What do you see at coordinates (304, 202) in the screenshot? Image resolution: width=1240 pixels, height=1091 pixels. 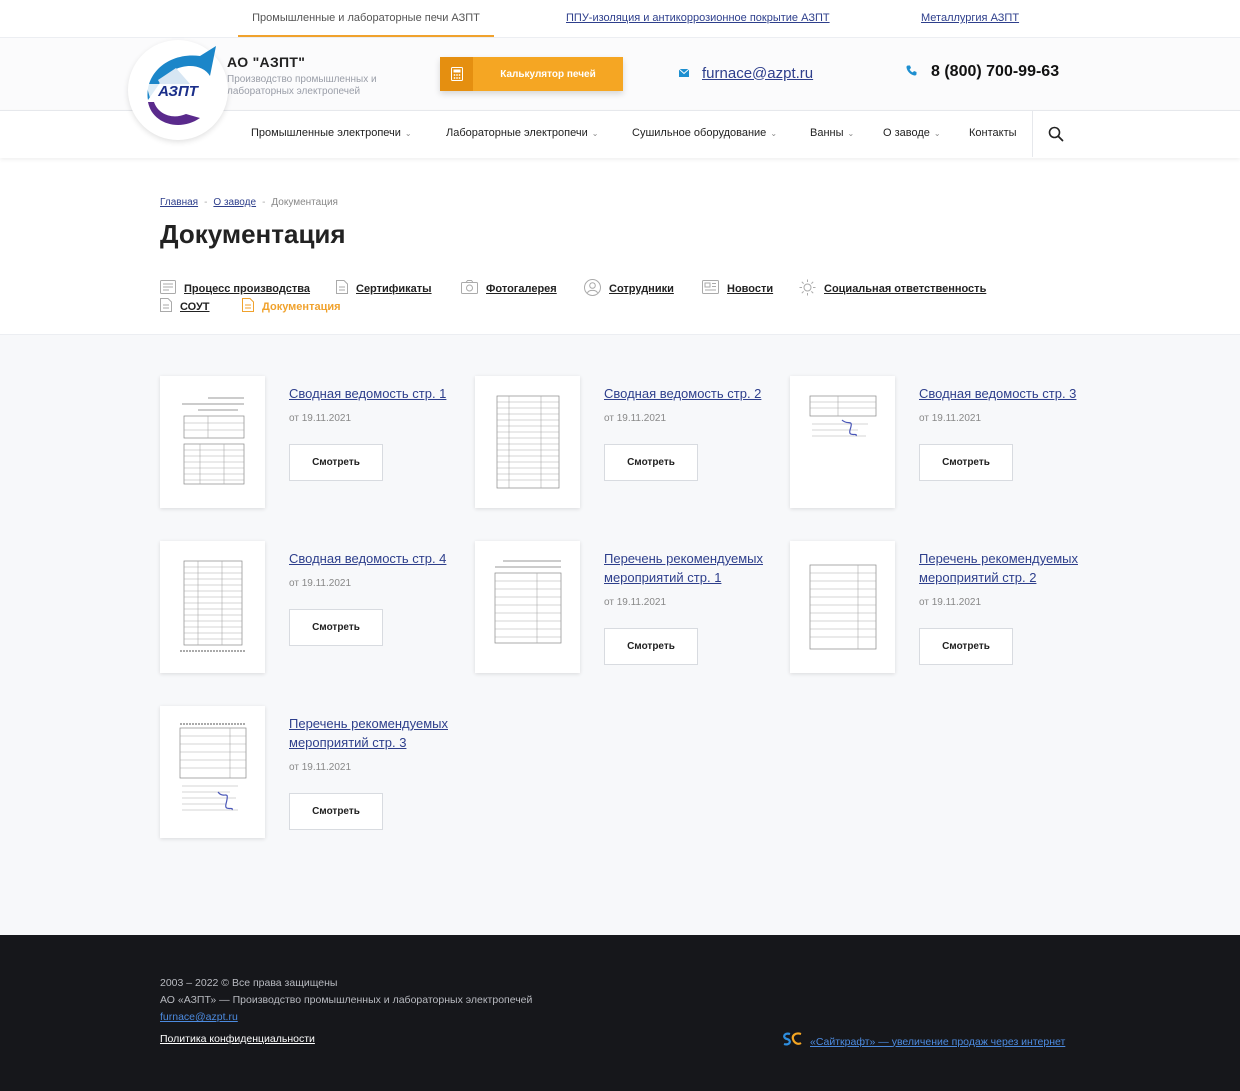 I see `breadcrumb-current: Документация` at bounding box center [304, 202].